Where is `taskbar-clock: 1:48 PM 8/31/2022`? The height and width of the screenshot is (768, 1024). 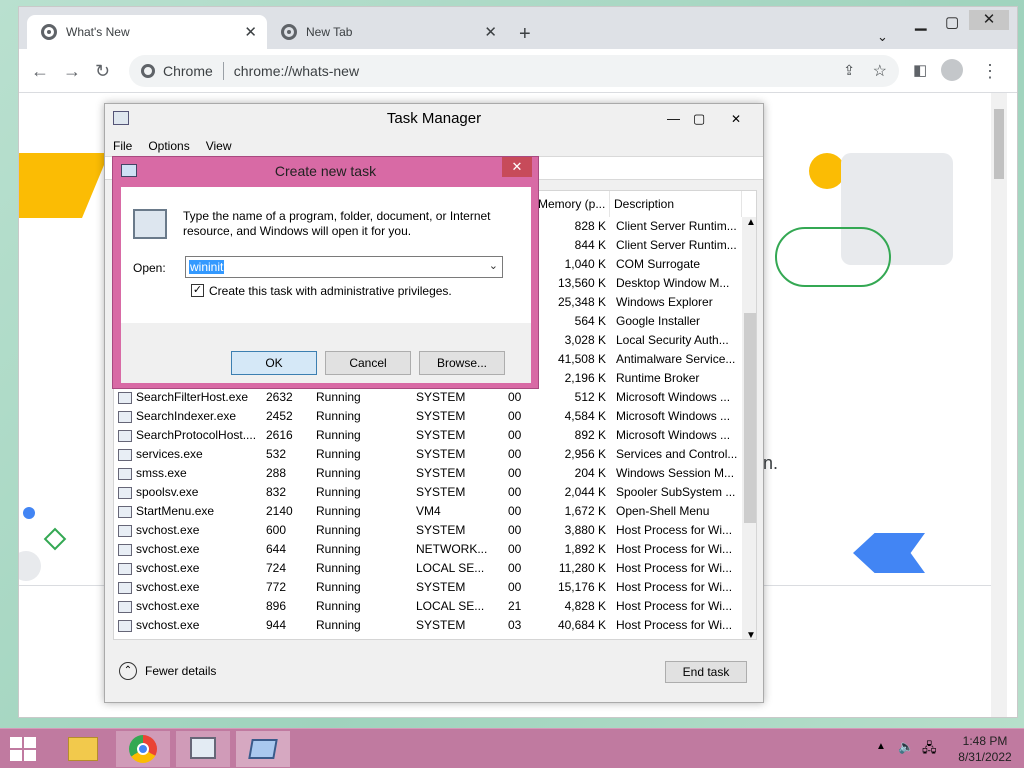 taskbar-clock: 1:48 PM 8/31/2022 is located at coordinates (985, 749).